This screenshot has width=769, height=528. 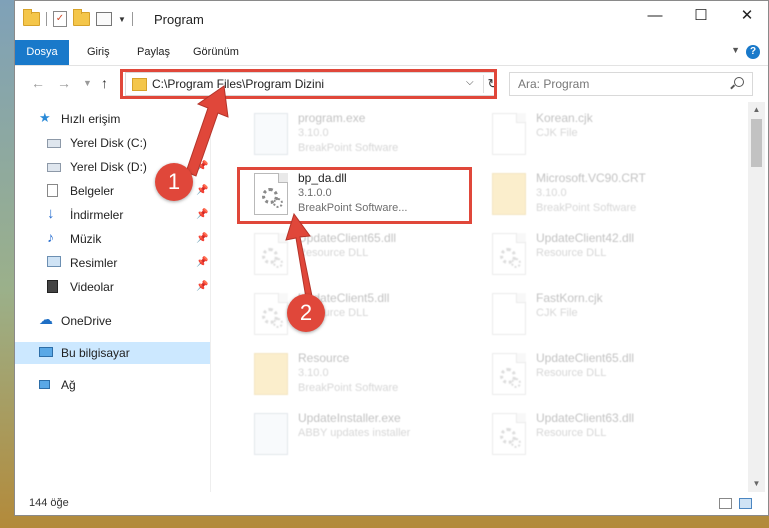 I want to click on callout-badge-1: 1, so click(x=174, y=182).